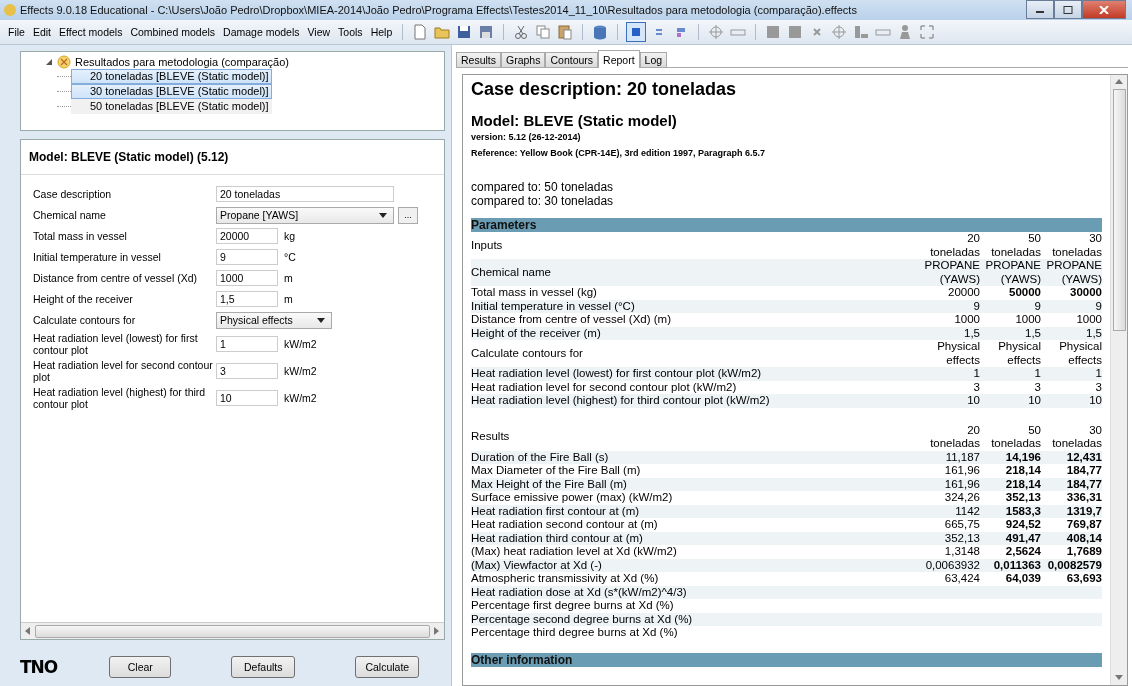  Describe the element at coordinates (1022, 525) in the screenshot. I see `table-cell-text: 924,52` at that location.